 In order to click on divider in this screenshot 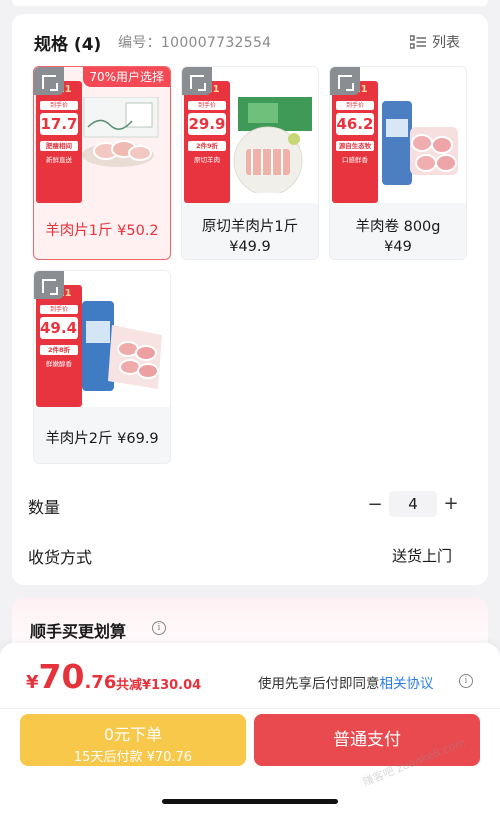, I will do `click(250, 708)`.